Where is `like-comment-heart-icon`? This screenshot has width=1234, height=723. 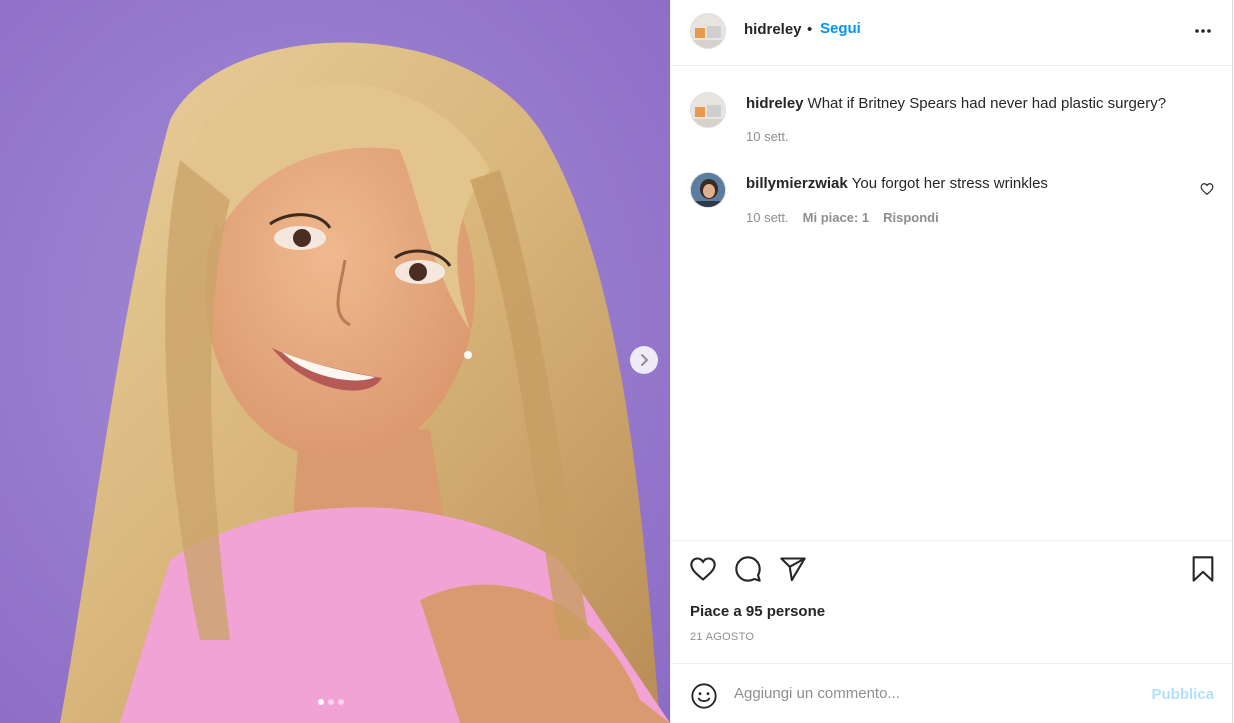
like-comment-heart-icon is located at coordinates (1207, 189).